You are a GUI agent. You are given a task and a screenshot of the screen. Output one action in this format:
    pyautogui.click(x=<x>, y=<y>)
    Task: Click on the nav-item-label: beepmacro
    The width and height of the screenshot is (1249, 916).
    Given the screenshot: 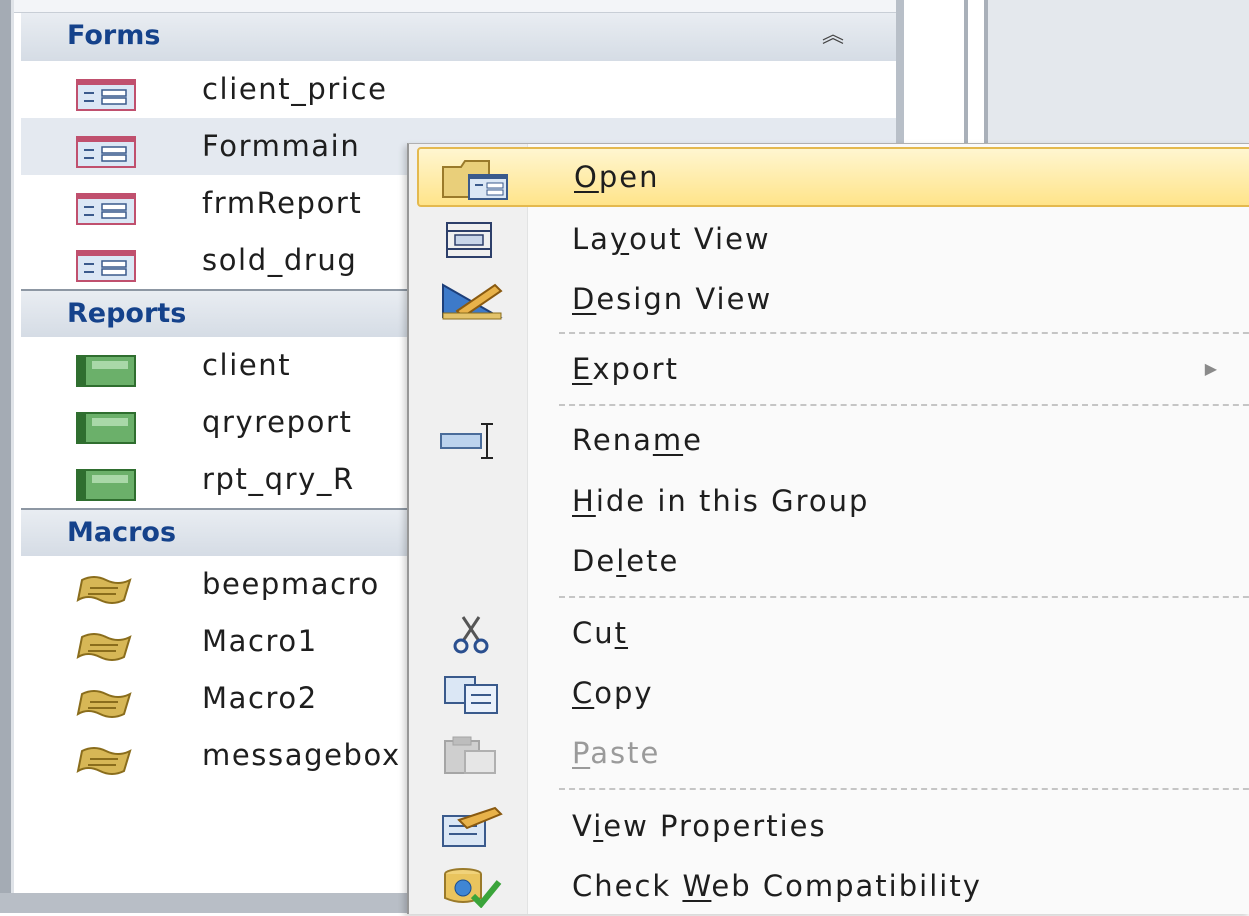 What is the action you would take?
    pyautogui.click(x=291, y=584)
    